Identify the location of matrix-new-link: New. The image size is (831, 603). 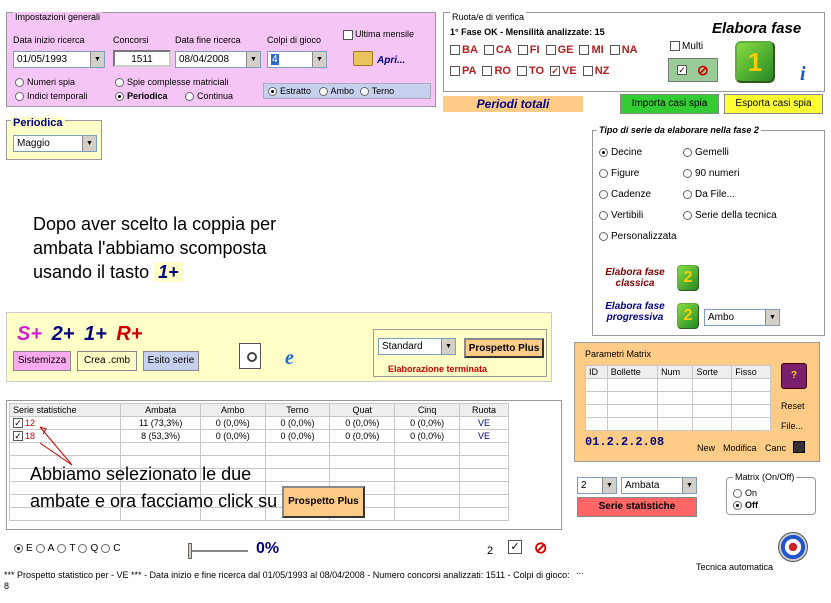
(706, 448).